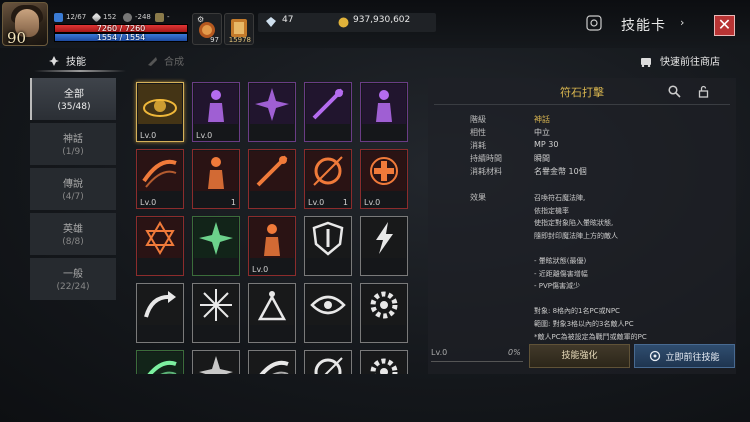 The image size is (750, 422). I want to click on category-sidebar: 全部 (35/48) 神話 (1/9) 傳說 (4/7) 英雄 (8/8) 一般 (22/24), so click(73, 190).